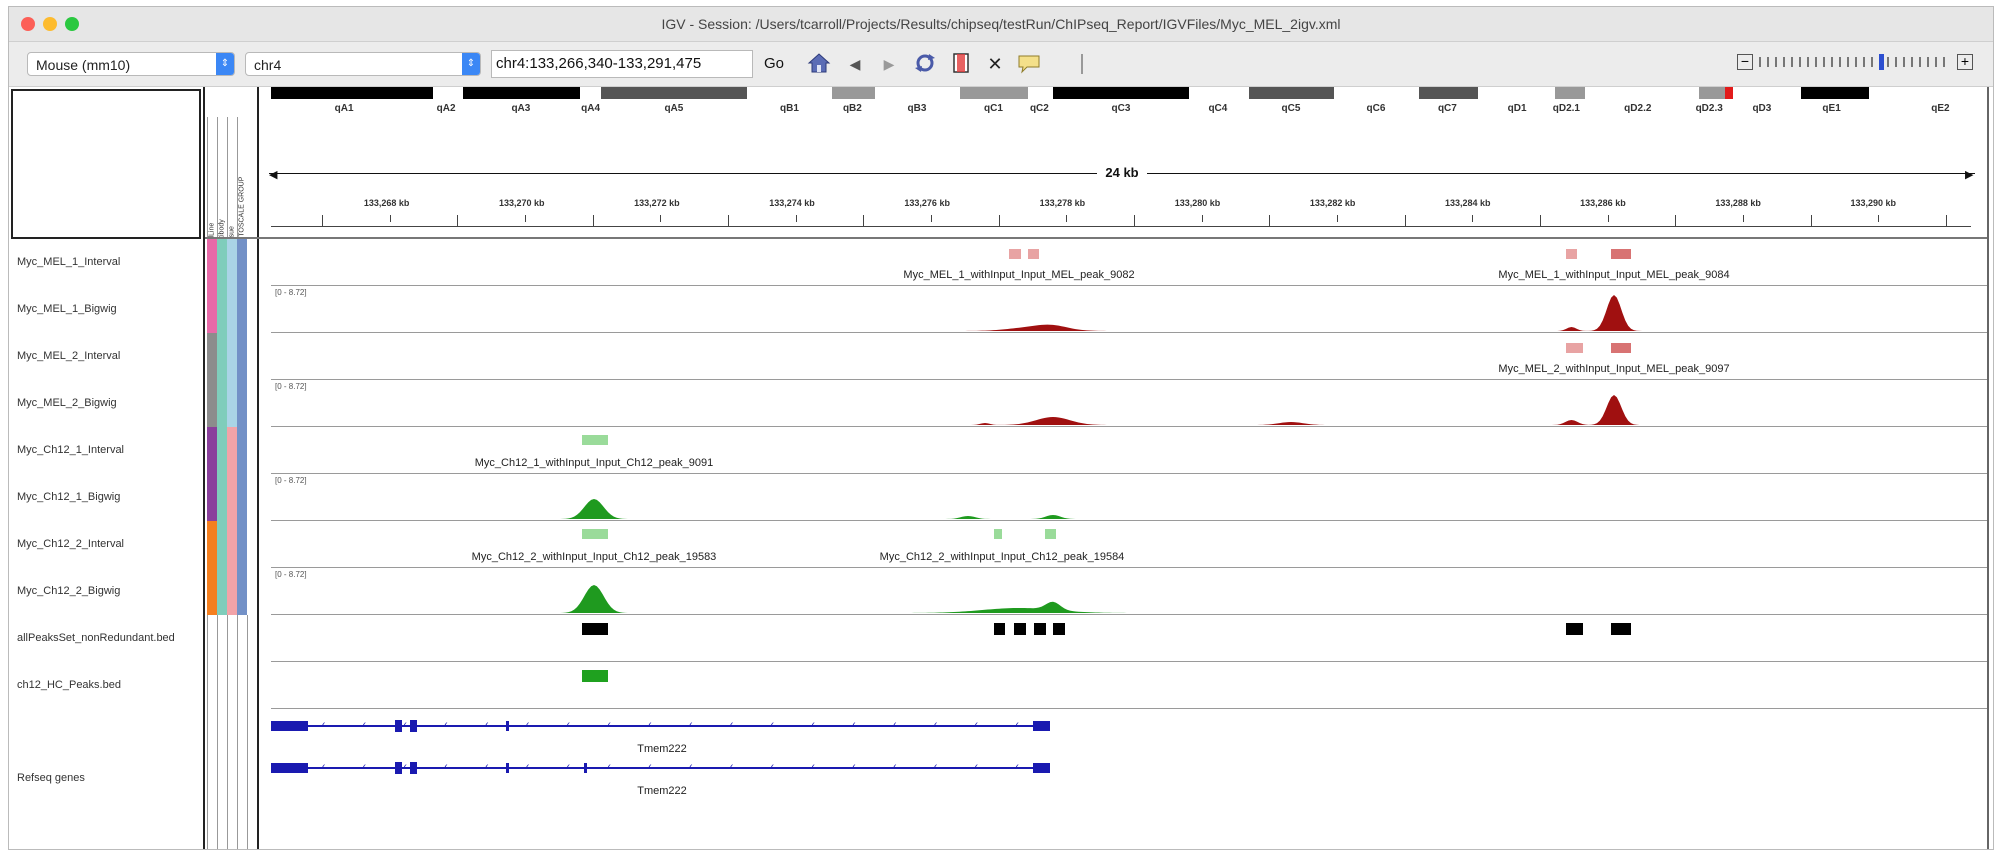 This screenshot has width=2000, height=858. I want to click on track-name: Myc_MEL_2_Bigwig, so click(67, 403).